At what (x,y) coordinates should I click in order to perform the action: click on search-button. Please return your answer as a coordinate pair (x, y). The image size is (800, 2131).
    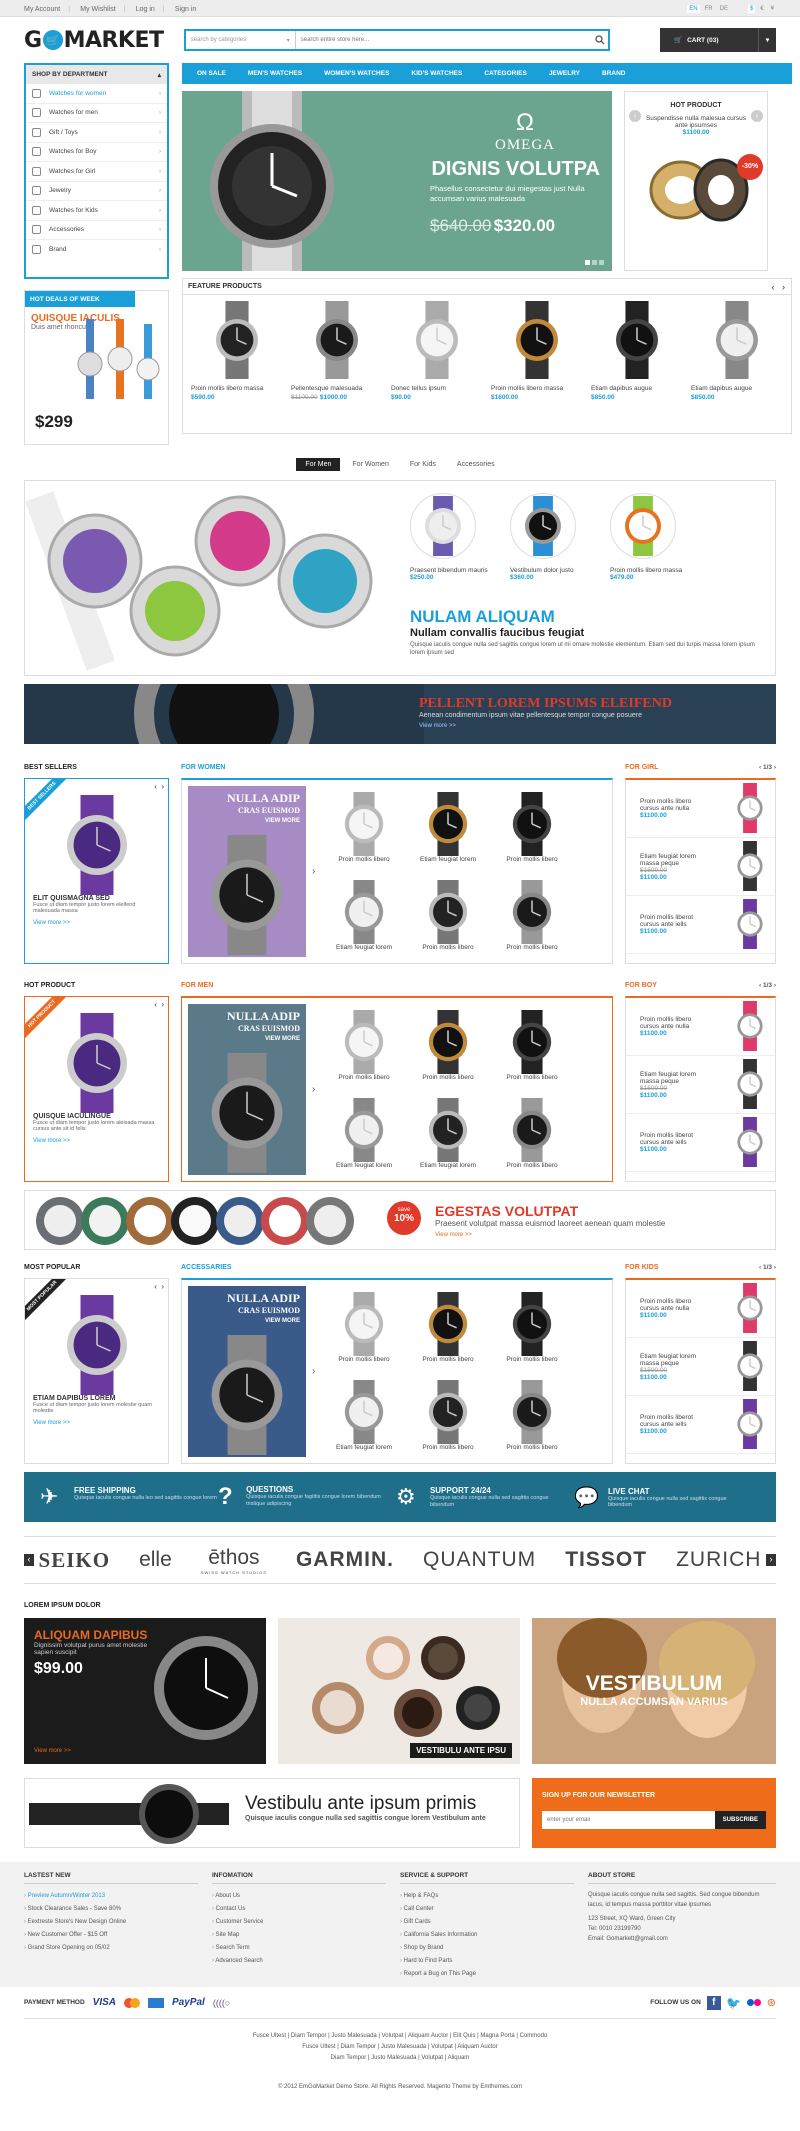
    Looking at the image, I should click on (600, 40).